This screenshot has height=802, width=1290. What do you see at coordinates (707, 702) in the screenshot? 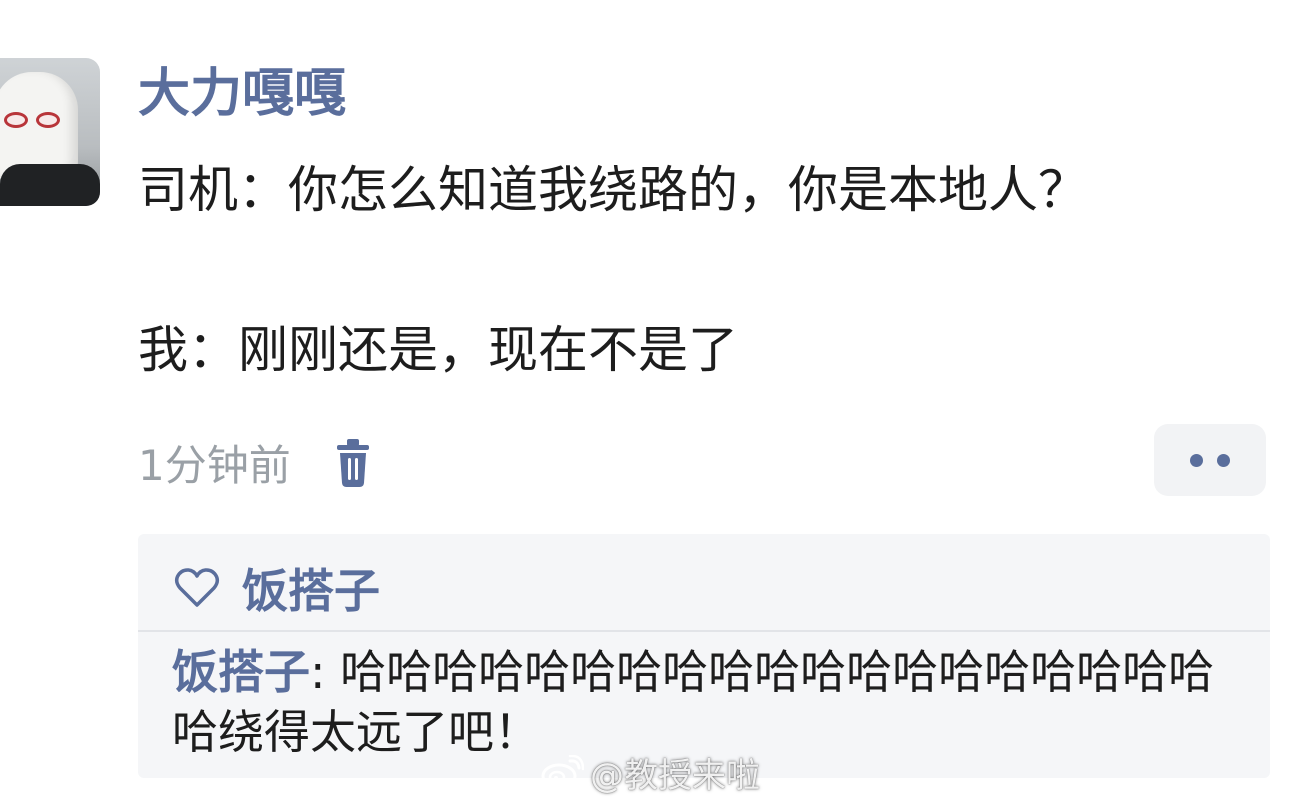
I see `reply-item: 饭搭子: 哈哈哈哈哈哈哈哈哈哈哈哈哈哈哈哈哈哈哈哈绕得太远了吧！` at bounding box center [707, 702].